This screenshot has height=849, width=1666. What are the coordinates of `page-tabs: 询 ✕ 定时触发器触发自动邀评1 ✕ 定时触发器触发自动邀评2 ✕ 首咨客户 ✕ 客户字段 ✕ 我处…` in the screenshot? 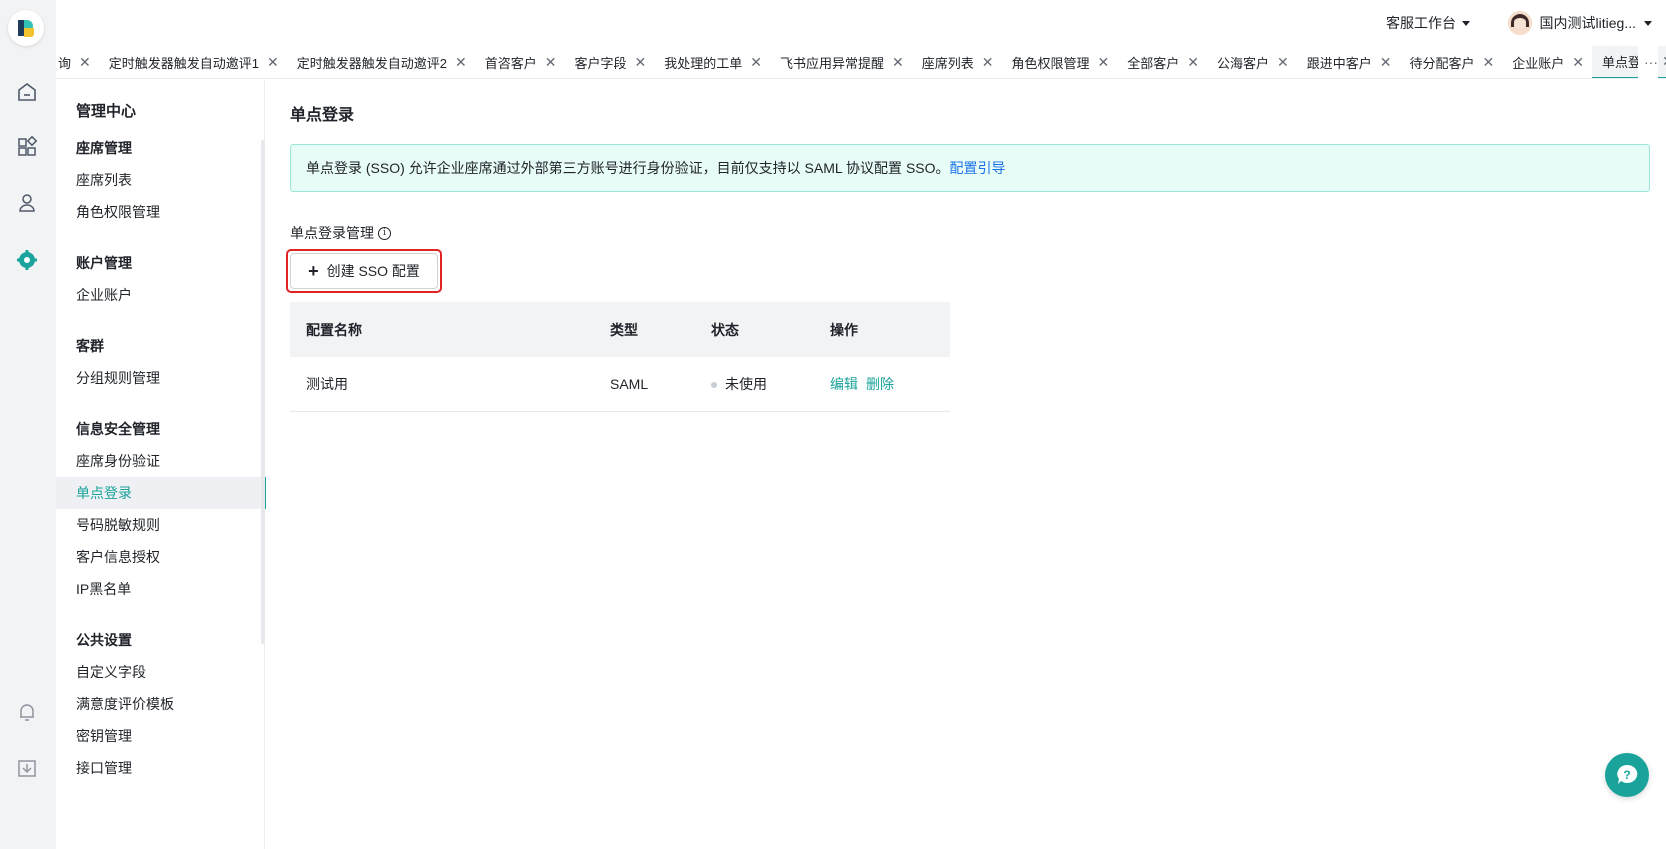 It's located at (861, 62).